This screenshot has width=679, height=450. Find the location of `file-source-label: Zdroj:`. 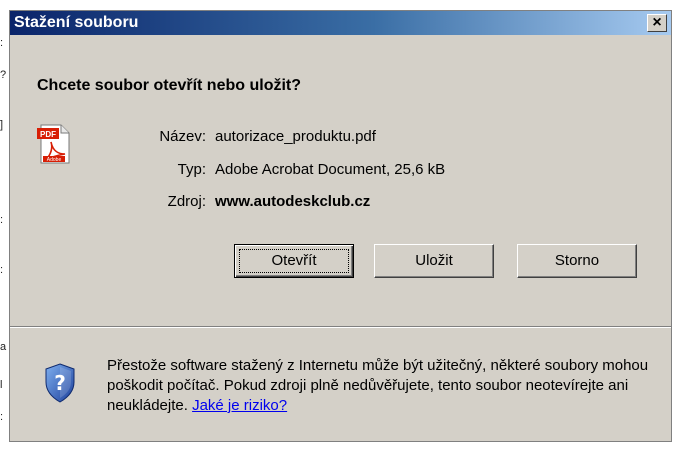

file-source-label: Zdroj: is located at coordinates (186, 201).